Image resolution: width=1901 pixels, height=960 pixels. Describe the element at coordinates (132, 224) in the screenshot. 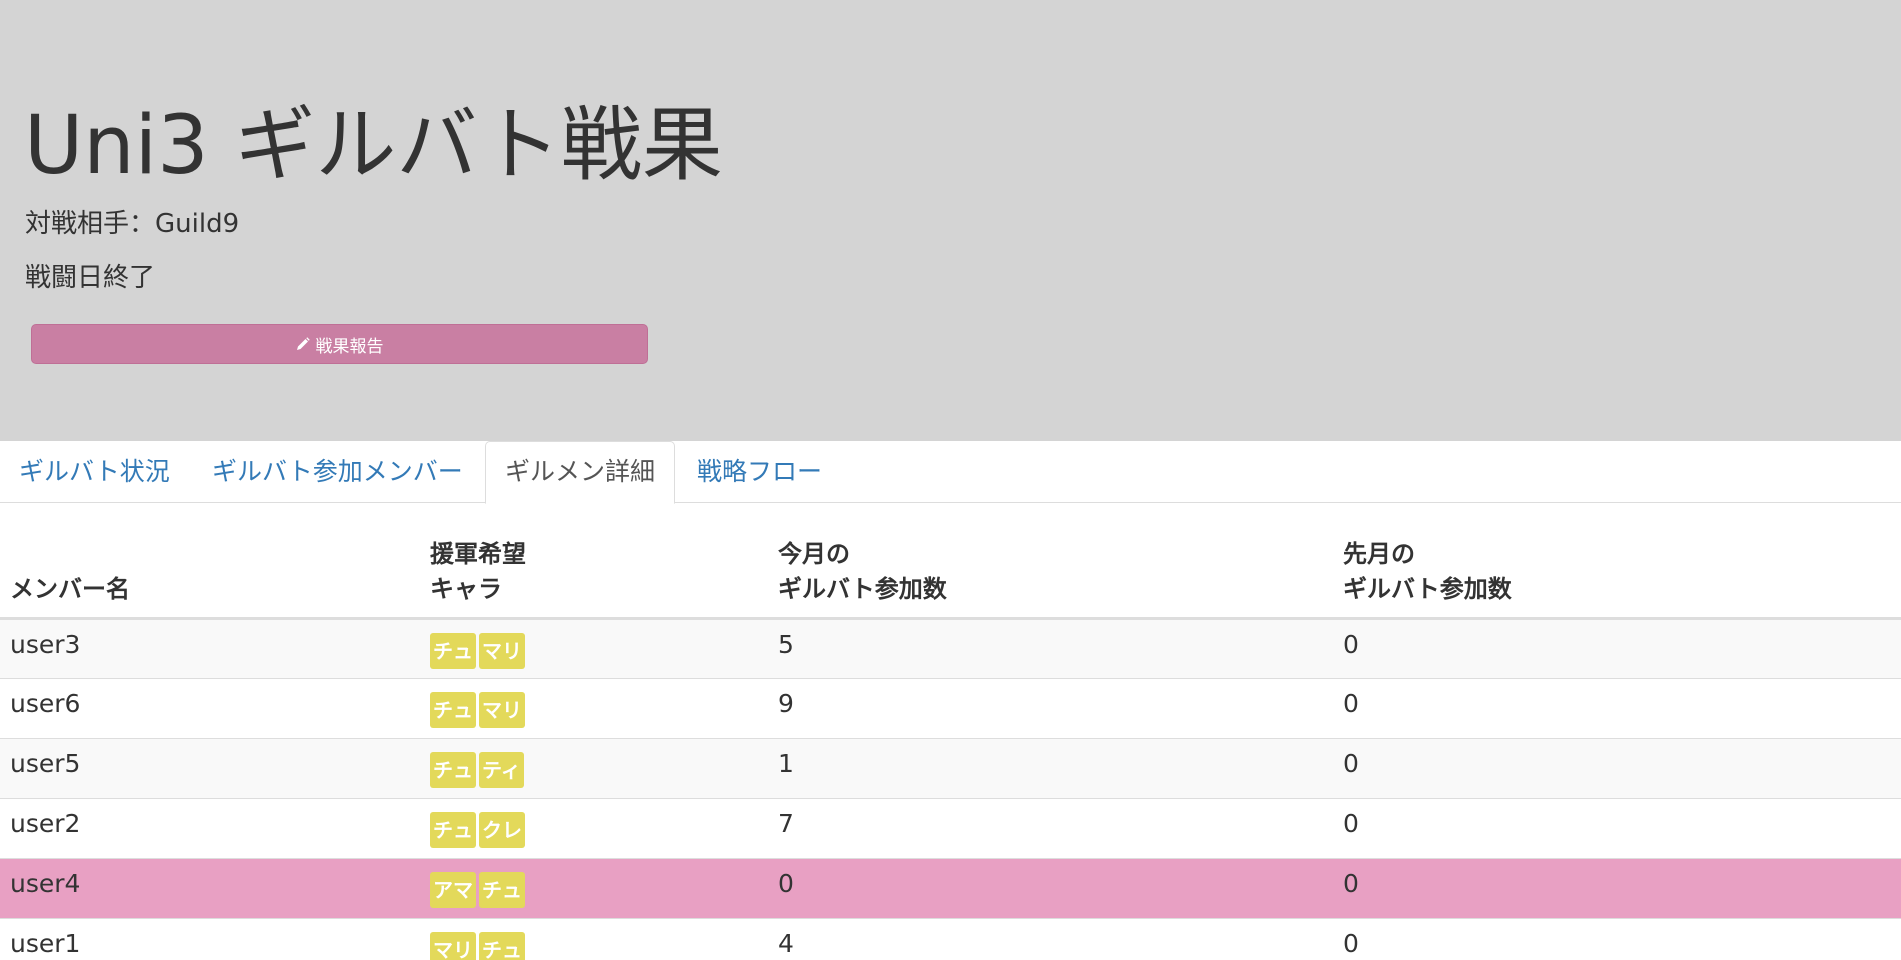

I see `opponent-text: 対戦相手：Guild9` at that location.